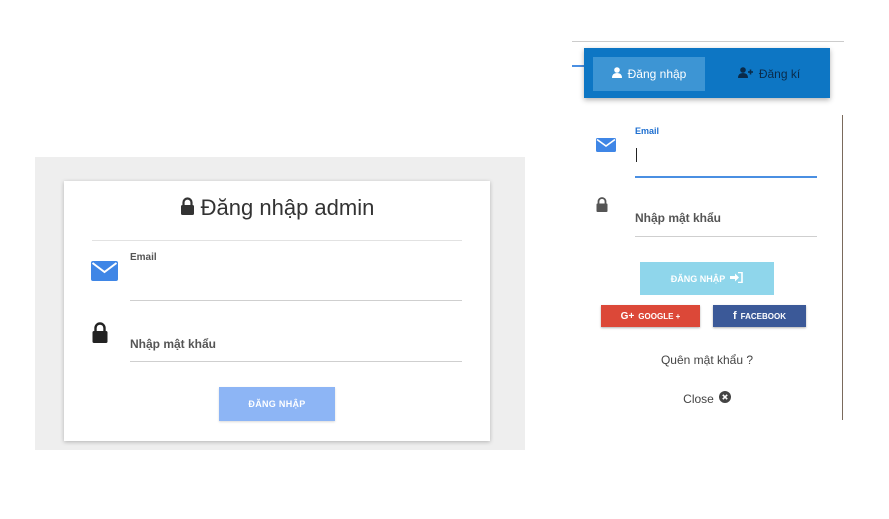 The image size is (889, 519). I want to click on login-button-label: ĐĂNG NHẬP, so click(698, 278).